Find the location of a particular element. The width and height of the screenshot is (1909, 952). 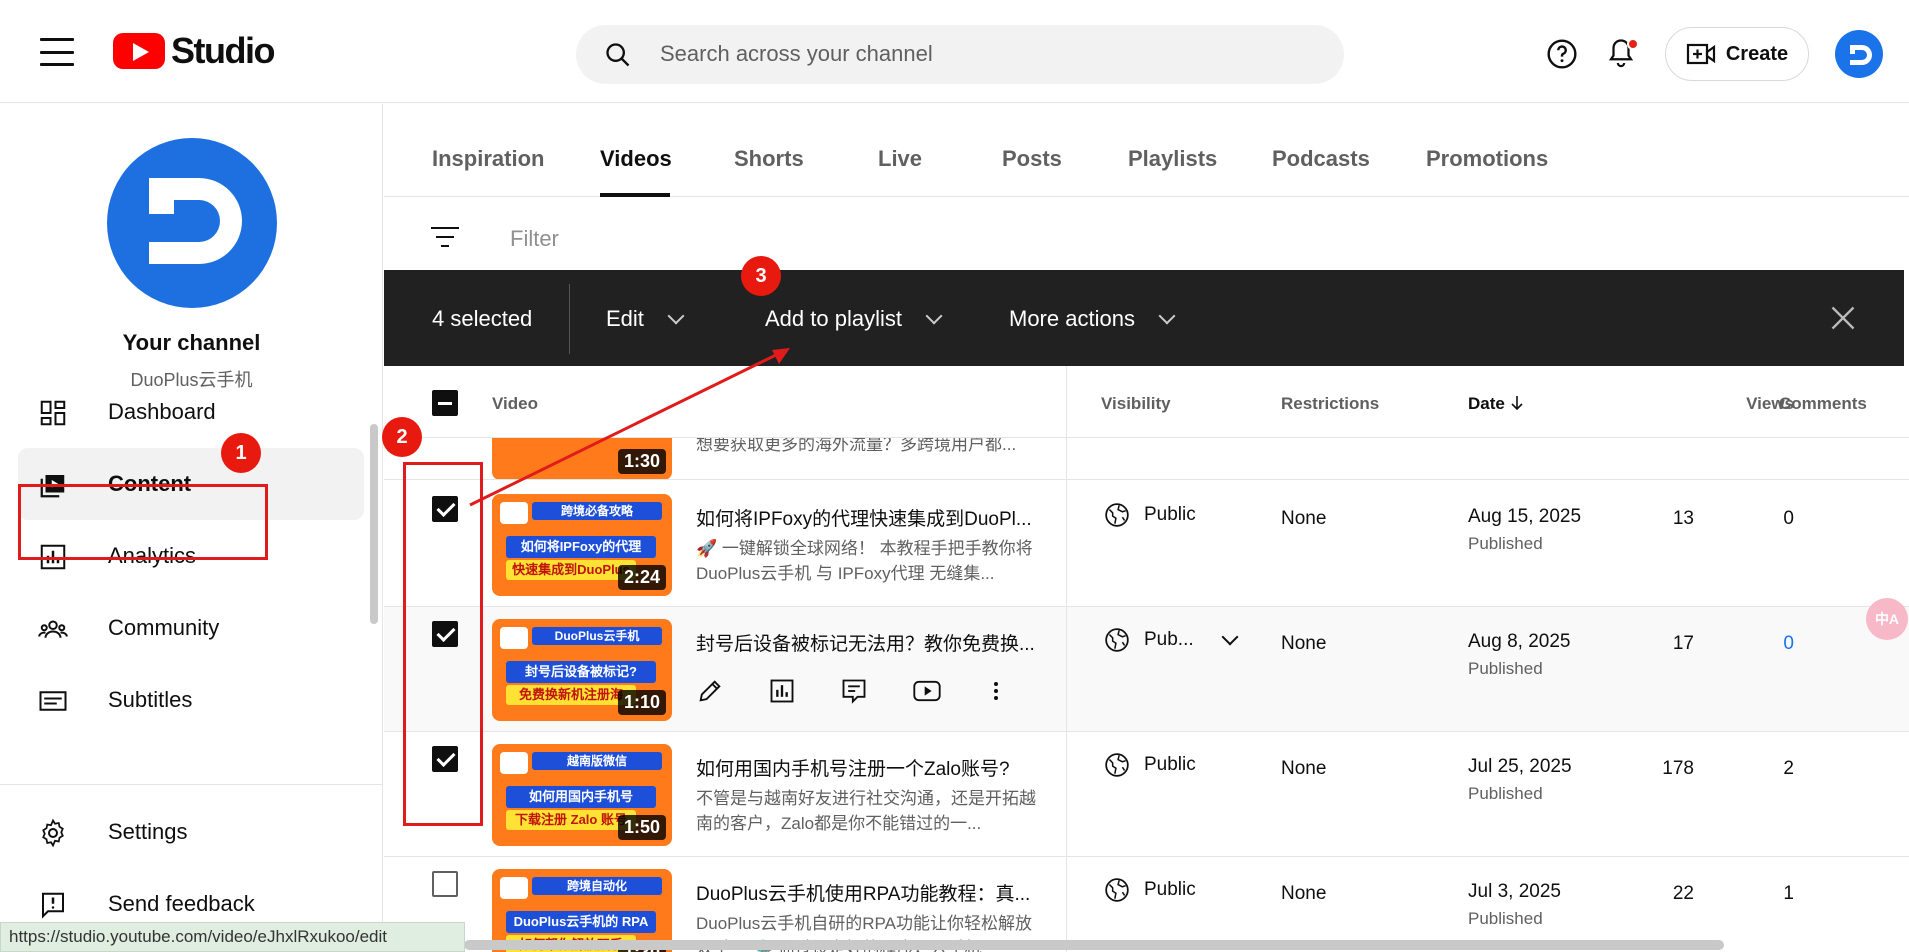

translate-icon: 中A is located at coordinates (1887, 619).